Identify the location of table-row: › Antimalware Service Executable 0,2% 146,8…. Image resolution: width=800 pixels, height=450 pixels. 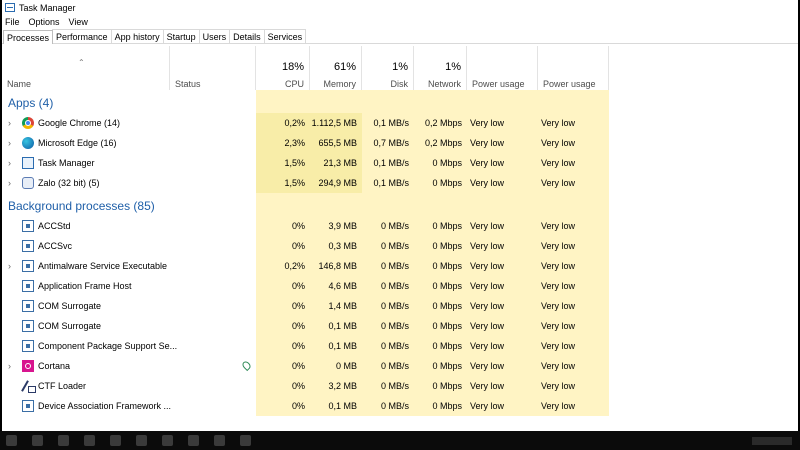
(400, 266).